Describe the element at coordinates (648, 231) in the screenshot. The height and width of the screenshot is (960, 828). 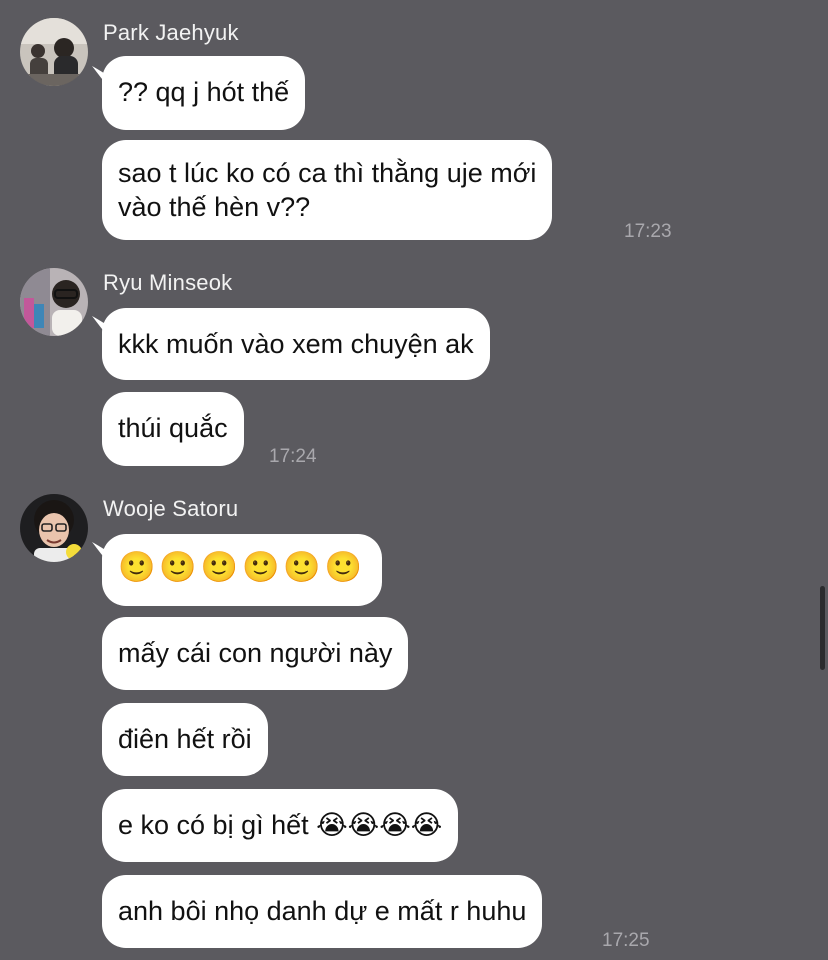
I see `message-timestamp: 17:23` at that location.